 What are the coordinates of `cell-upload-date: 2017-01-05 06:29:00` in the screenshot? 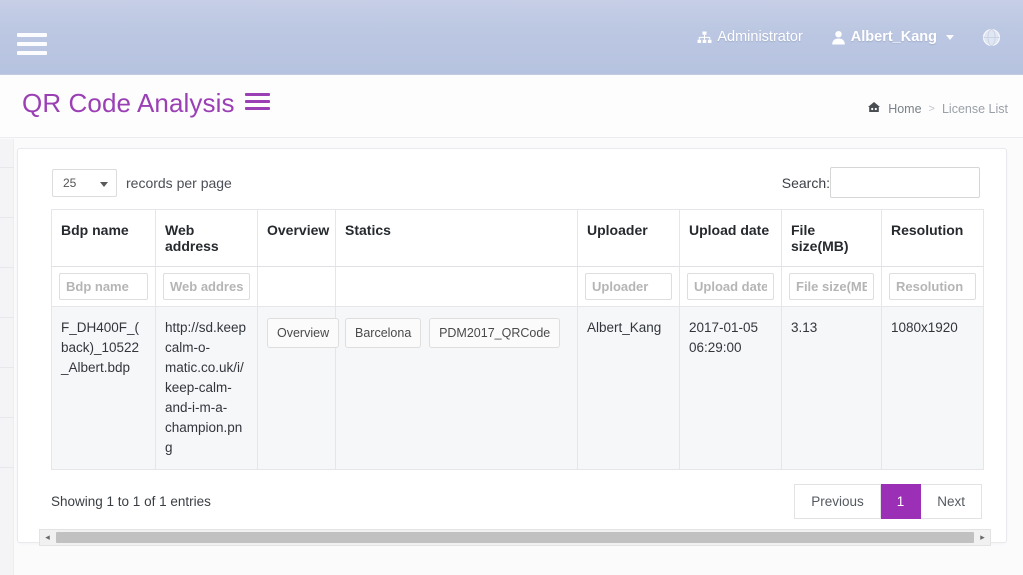 It's located at (730, 388).